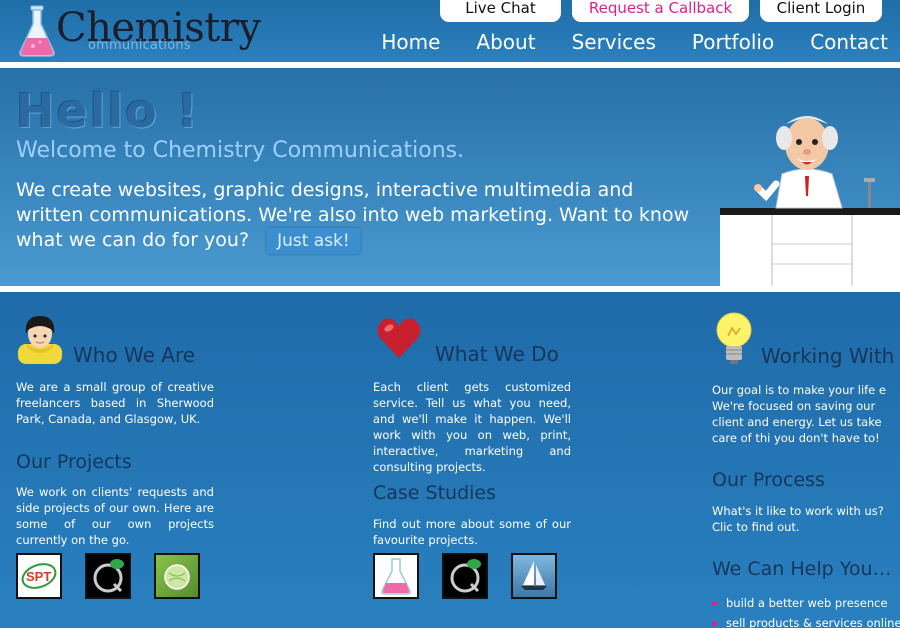 The height and width of the screenshot is (628, 900). Describe the element at coordinates (74, 462) in the screenshot. I see `our-projects-heading: Our Projects` at that location.